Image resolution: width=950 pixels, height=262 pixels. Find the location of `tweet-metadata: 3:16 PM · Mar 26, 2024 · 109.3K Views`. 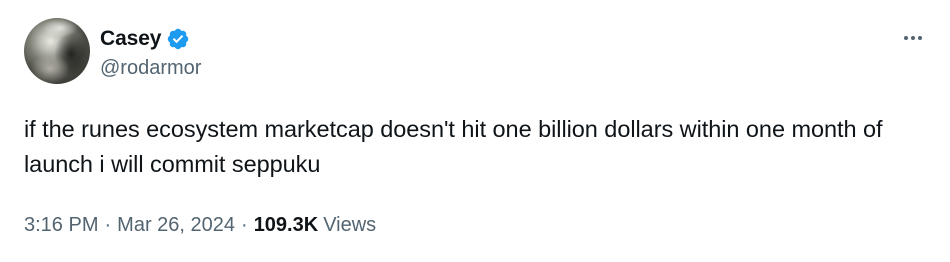

tweet-metadata: 3:16 PM · Mar 26, 2024 · 109.3K Views is located at coordinates (200, 225).